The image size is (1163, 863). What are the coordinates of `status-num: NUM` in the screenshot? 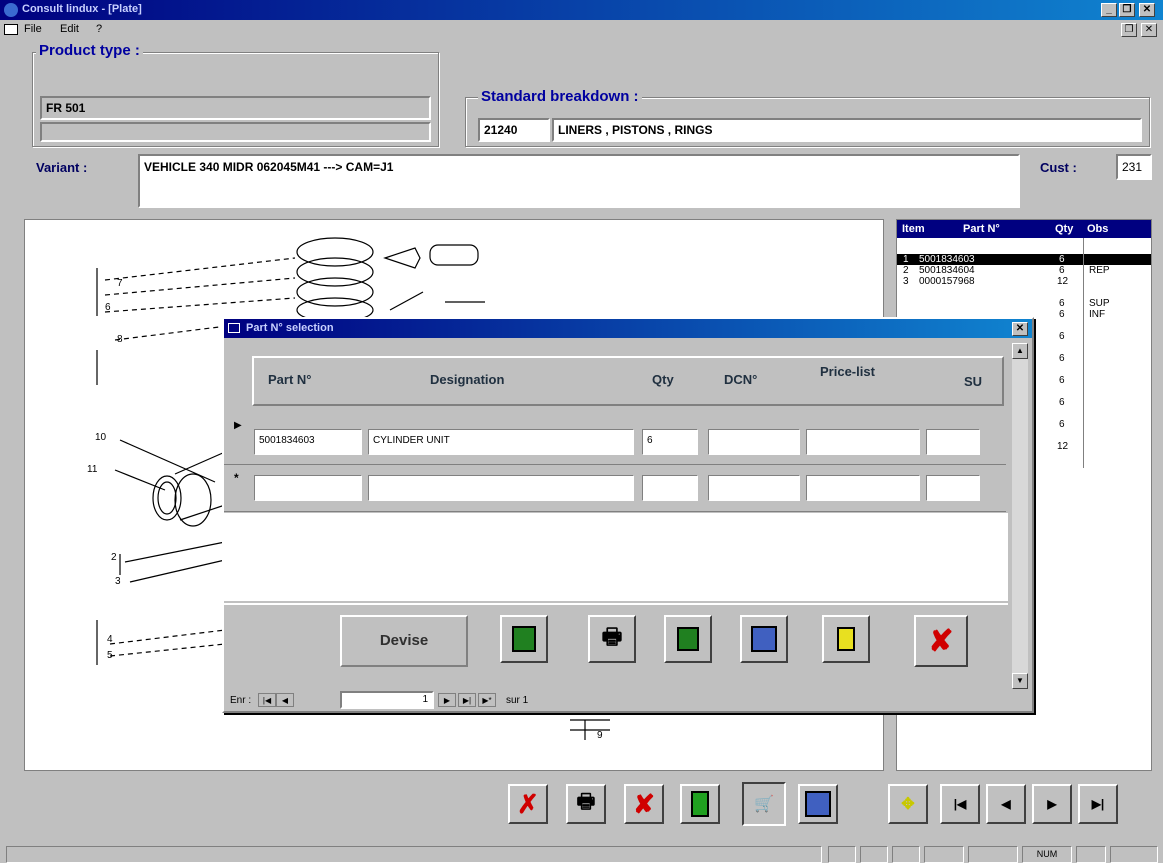 It's located at (1047, 854).